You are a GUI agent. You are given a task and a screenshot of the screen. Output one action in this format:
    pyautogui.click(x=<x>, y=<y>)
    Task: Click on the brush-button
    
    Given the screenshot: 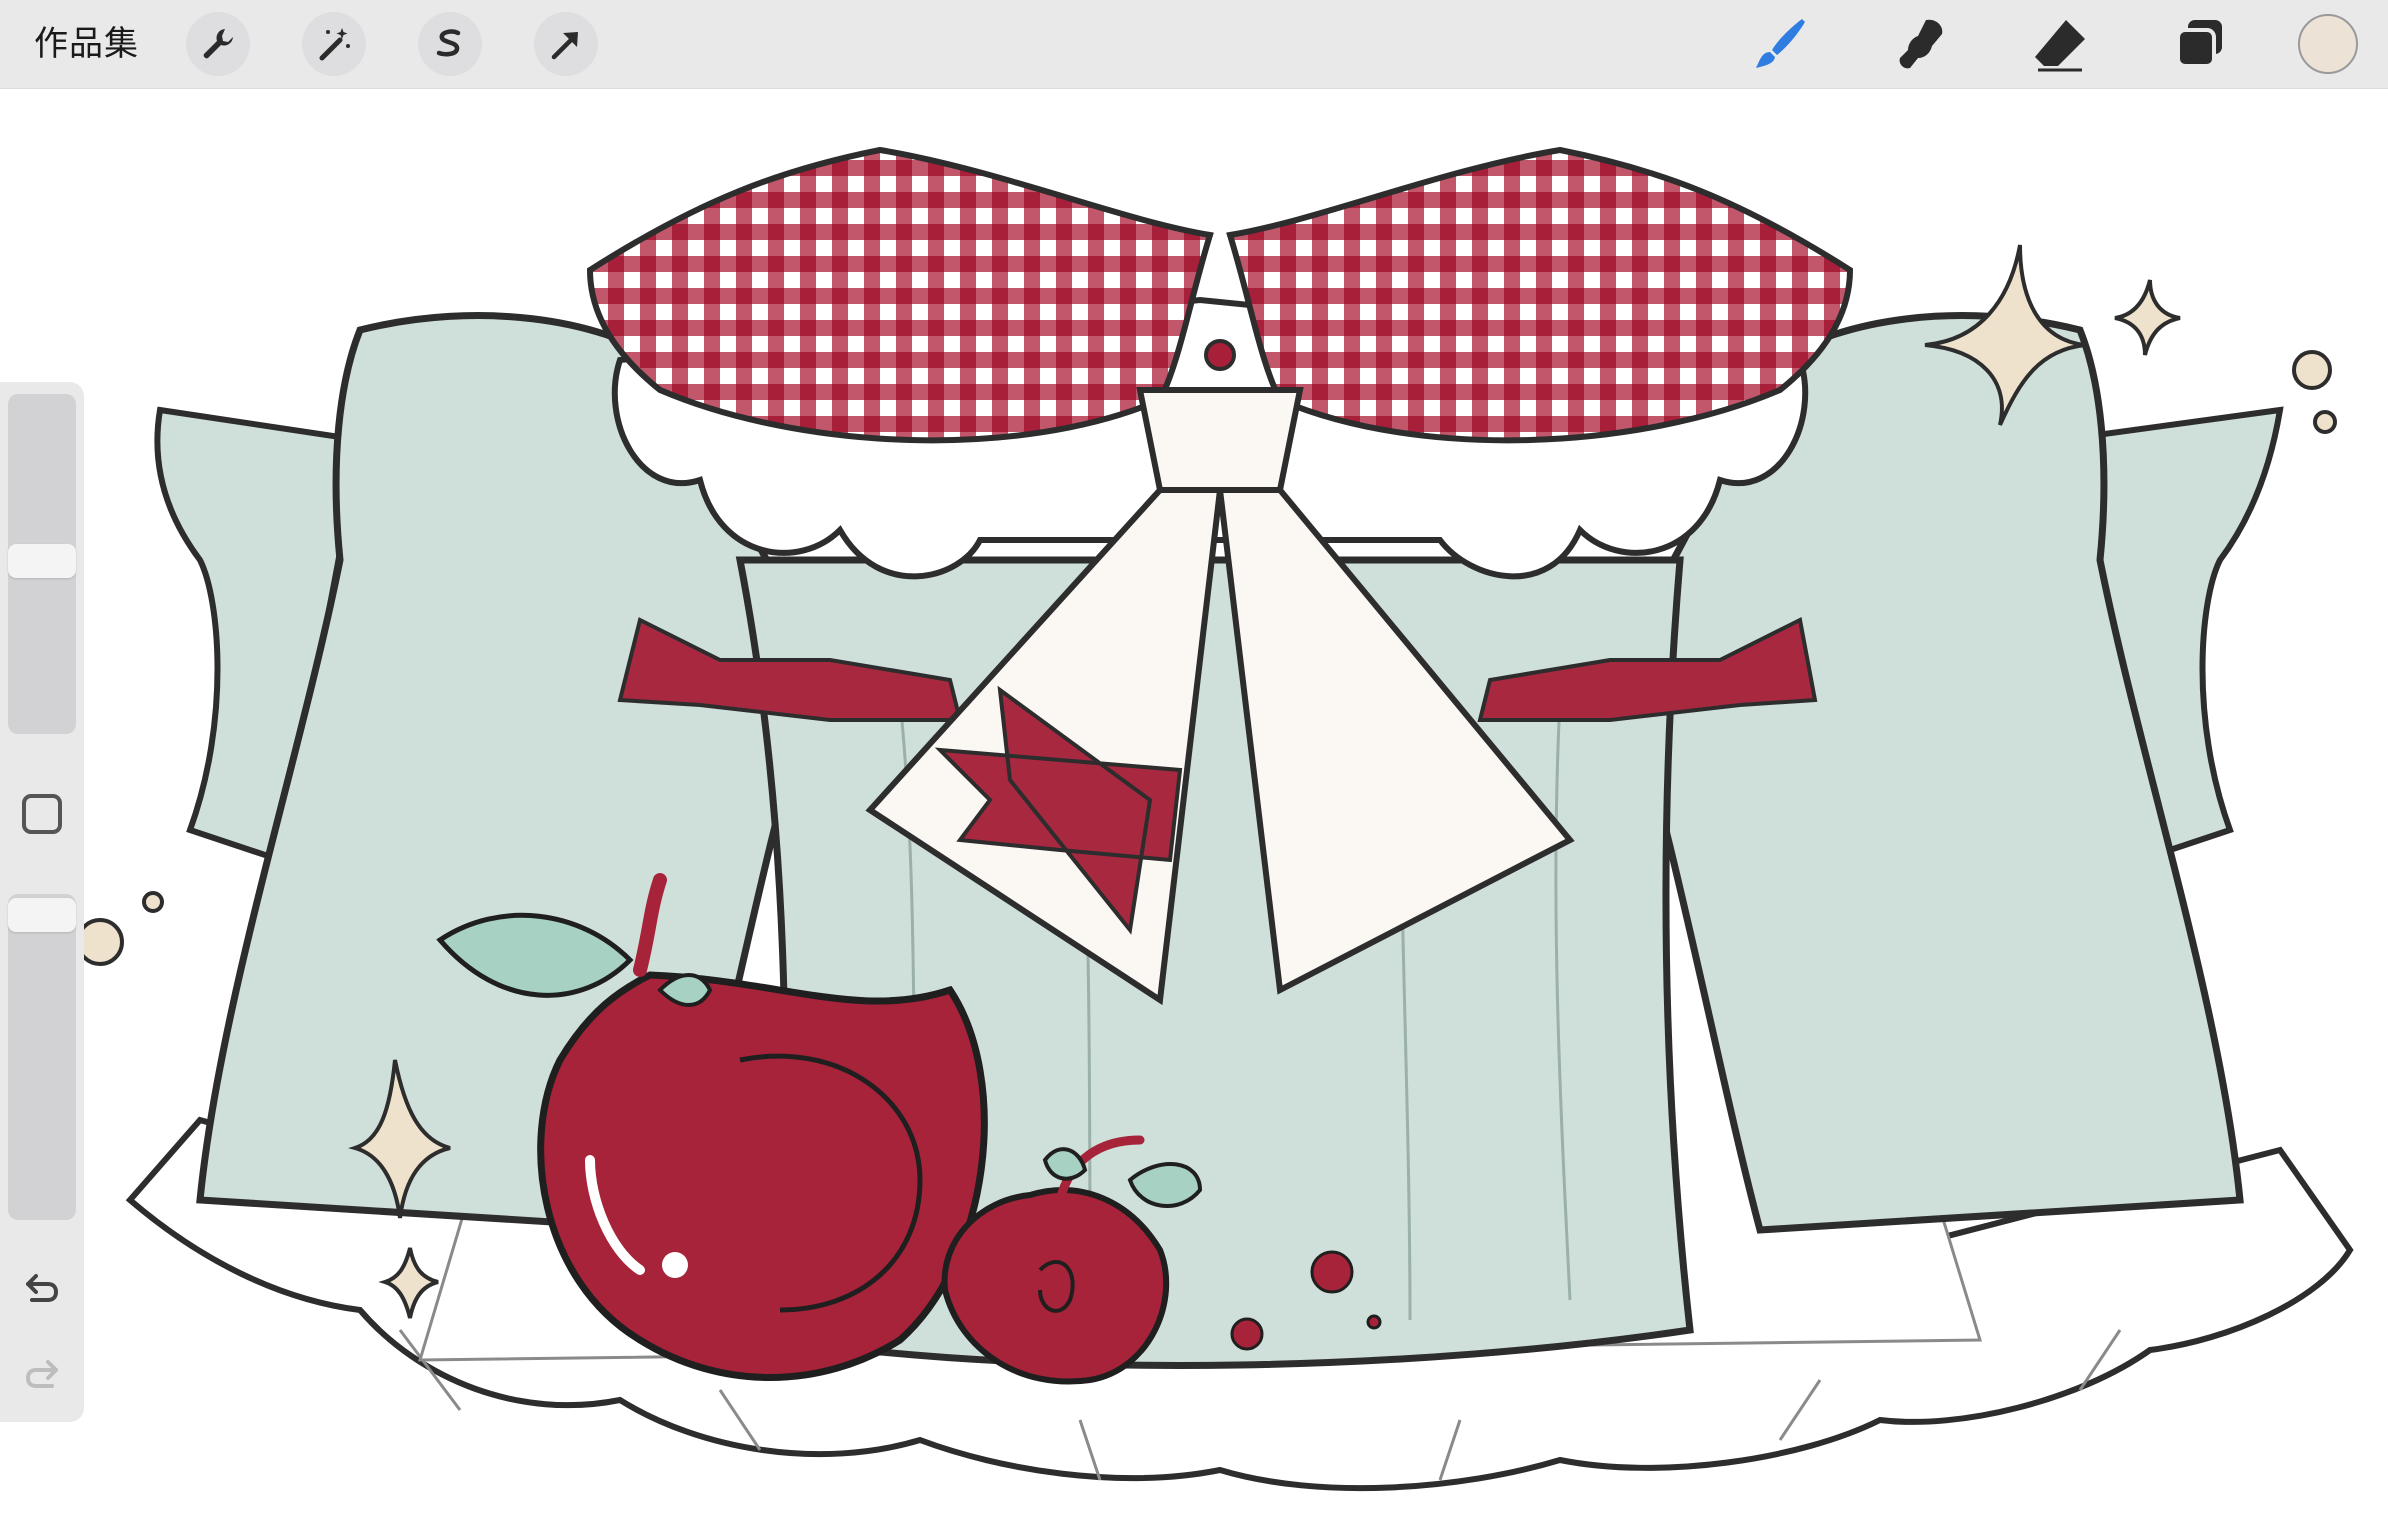 What is the action you would take?
    pyautogui.click(x=1780, y=44)
    